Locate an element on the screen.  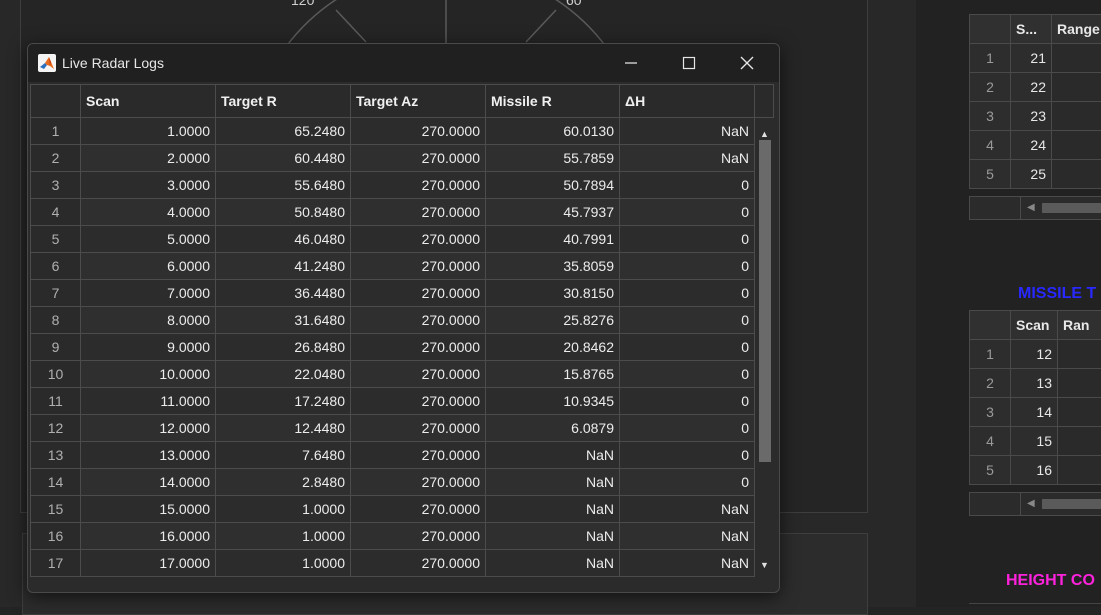
table-row: 77.000036.4480270.000030.81500 is located at coordinates (402, 293).